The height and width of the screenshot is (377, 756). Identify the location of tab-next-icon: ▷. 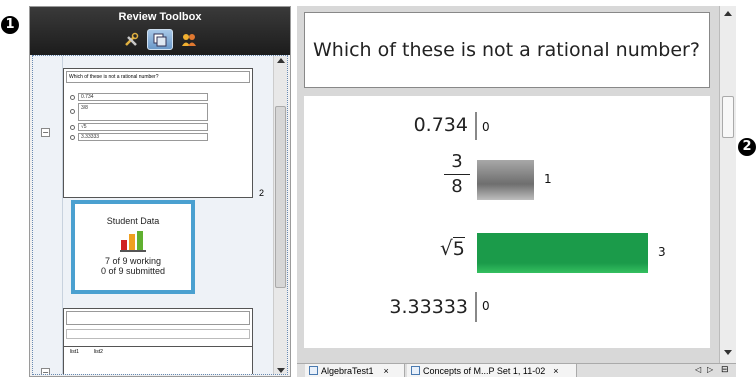
(710, 369).